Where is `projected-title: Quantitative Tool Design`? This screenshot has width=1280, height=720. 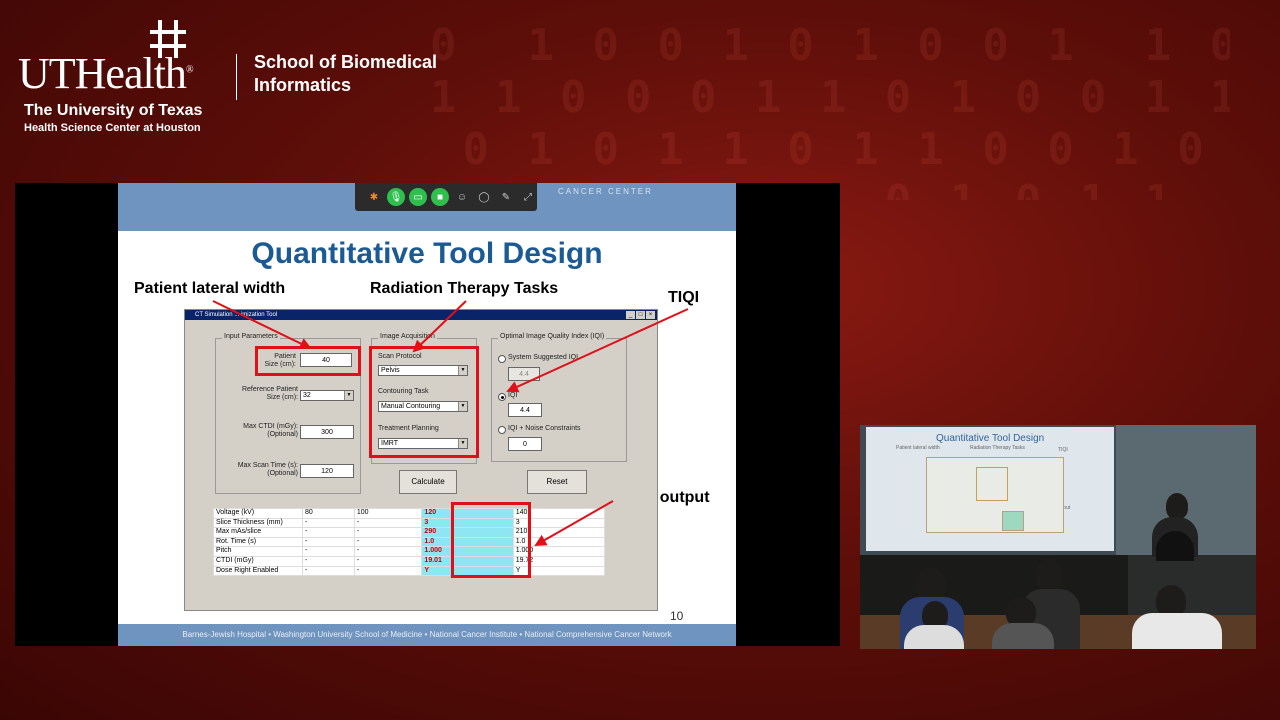
projected-title: Quantitative Tool Design is located at coordinates (990, 438).